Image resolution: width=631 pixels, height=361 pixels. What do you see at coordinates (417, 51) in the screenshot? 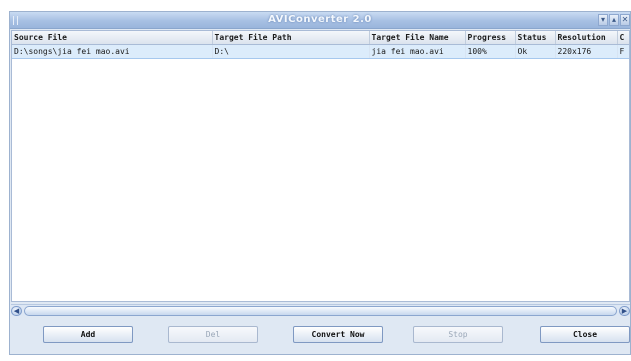
I see `cell-target-file-name: jia fei mao.avi` at bounding box center [417, 51].